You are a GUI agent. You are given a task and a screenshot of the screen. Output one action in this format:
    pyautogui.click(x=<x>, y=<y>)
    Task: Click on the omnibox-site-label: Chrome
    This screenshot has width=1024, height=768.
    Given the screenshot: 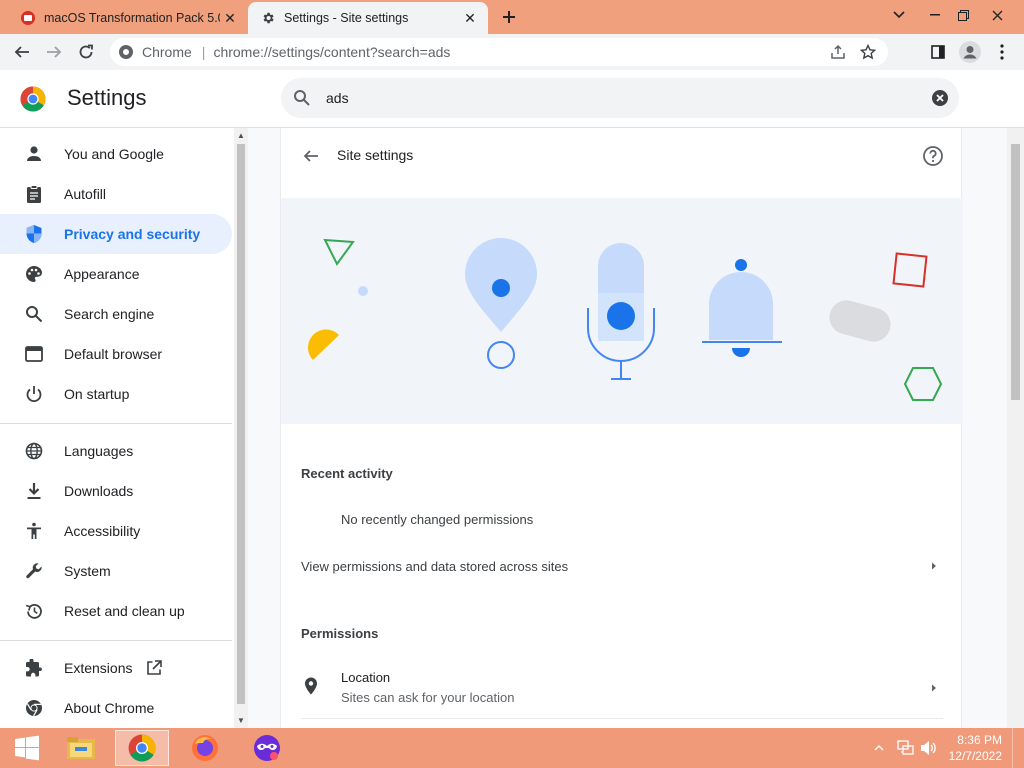 What is the action you would take?
    pyautogui.click(x=167, y=52)
    